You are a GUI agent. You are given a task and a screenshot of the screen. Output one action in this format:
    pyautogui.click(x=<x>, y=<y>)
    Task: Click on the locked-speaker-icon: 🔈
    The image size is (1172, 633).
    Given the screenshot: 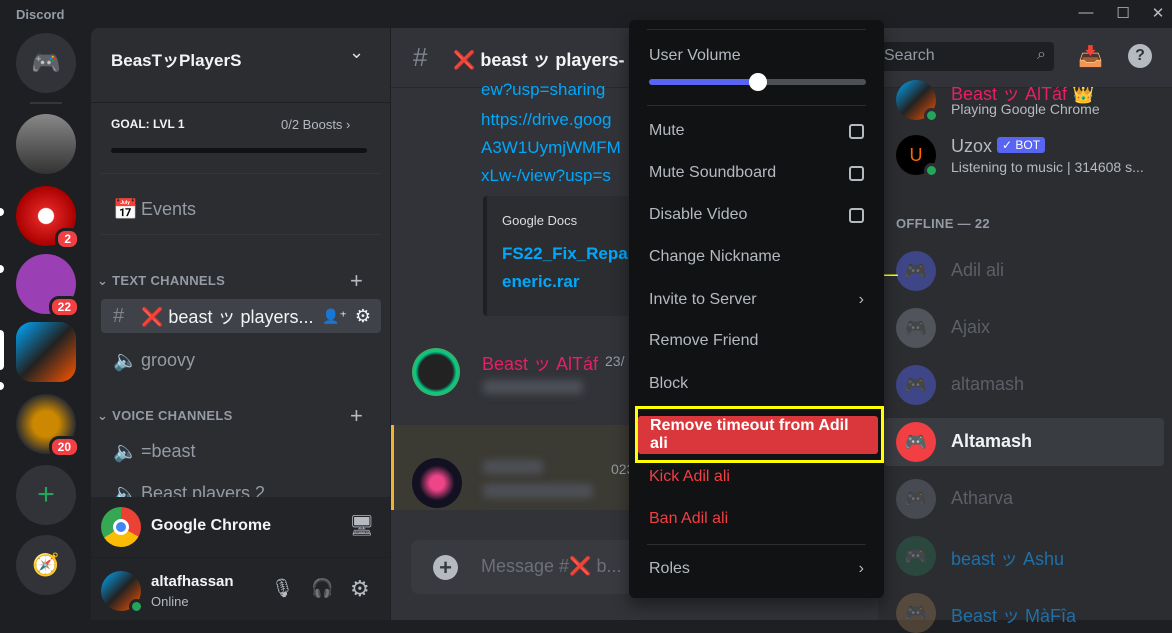 What is the action you would take?
    pyautogui.click(x=125, y=451)
    